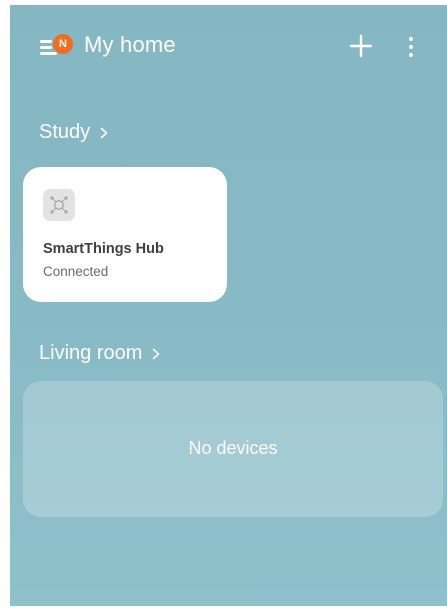 The height and width of the screenshot is (607, 447). Describe the element at coordinates (103, 249) in the screenshot. I see `device-name: SmartThings Hub` at that location.